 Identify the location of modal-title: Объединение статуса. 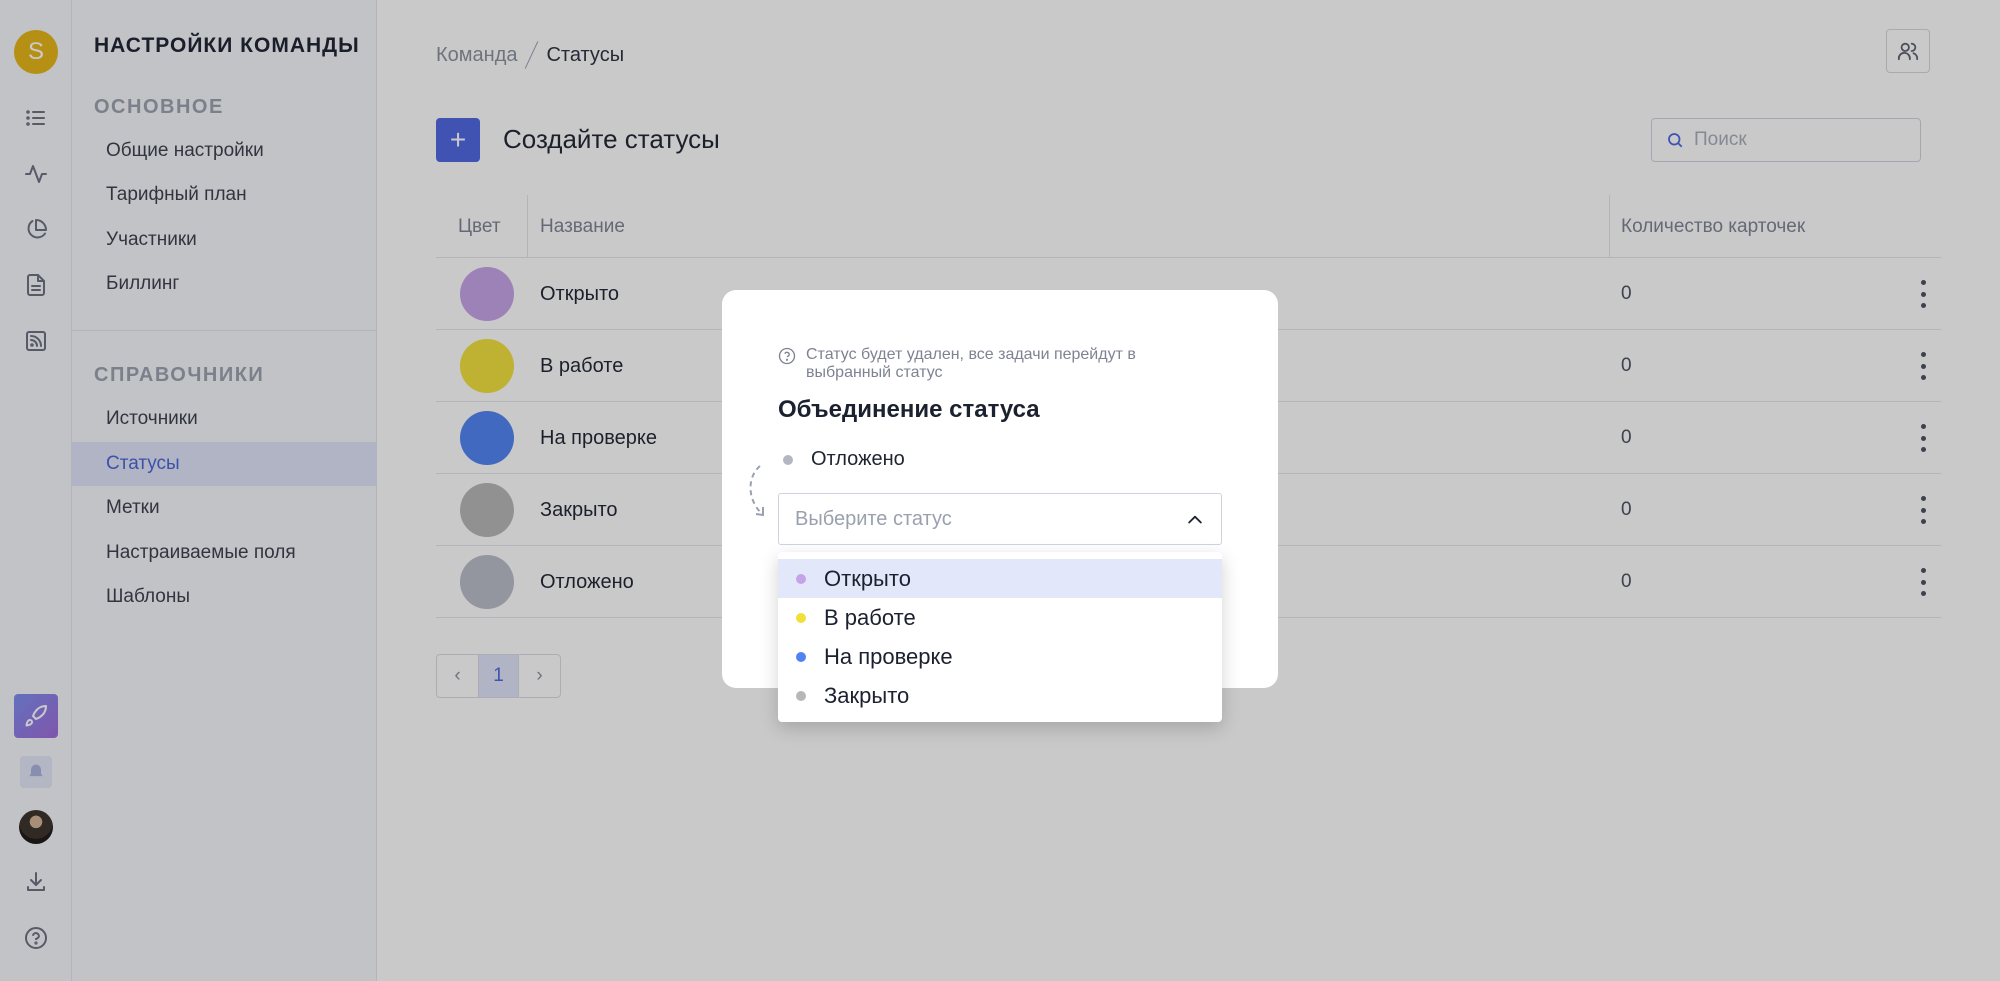
(909, 409).